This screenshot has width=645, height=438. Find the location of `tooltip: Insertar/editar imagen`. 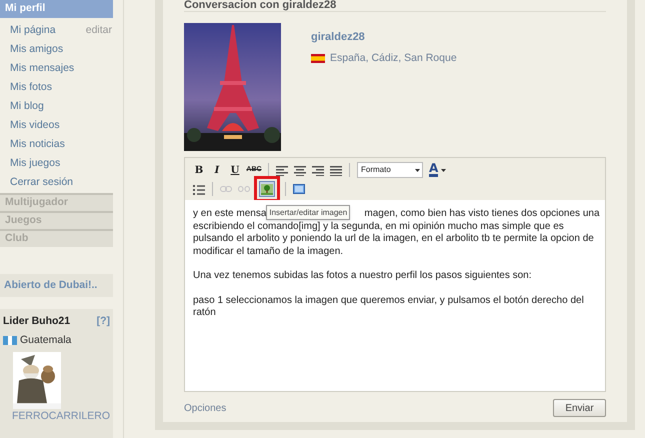

tooltip: Insertar/editar imagen is located at coordinates (308, 212).